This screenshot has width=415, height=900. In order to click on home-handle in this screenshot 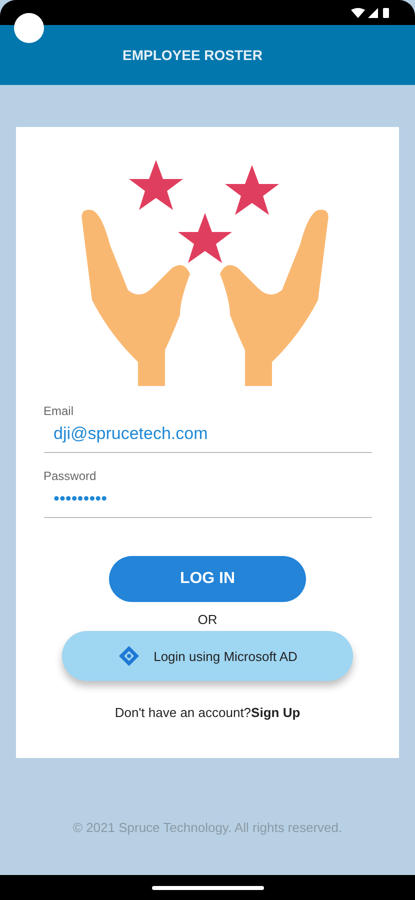, I will do `click(208, 888)`.